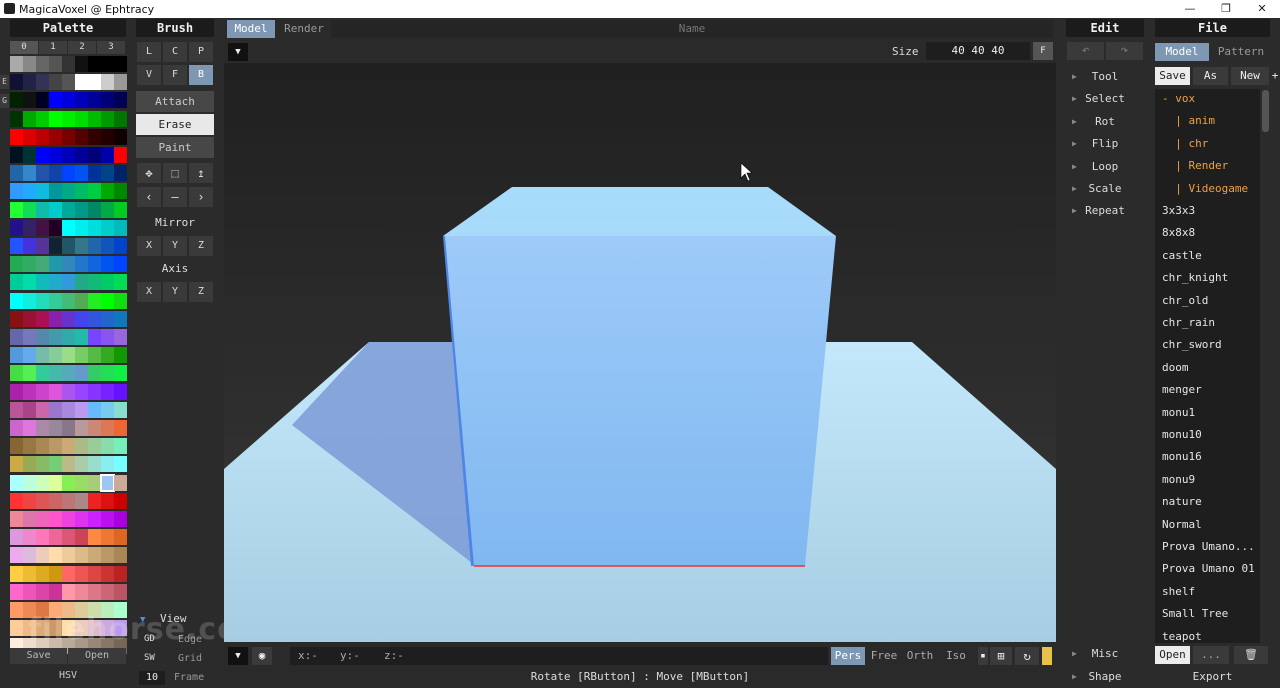  What do you see at coordinates (1211, 99) in the screenshot?
I see `file-list-item: - vox` at bounding box center [1211, 99].